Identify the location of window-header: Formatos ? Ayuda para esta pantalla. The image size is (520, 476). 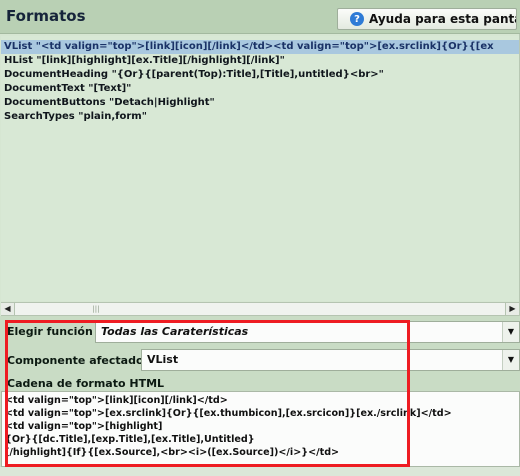
(260, 17).